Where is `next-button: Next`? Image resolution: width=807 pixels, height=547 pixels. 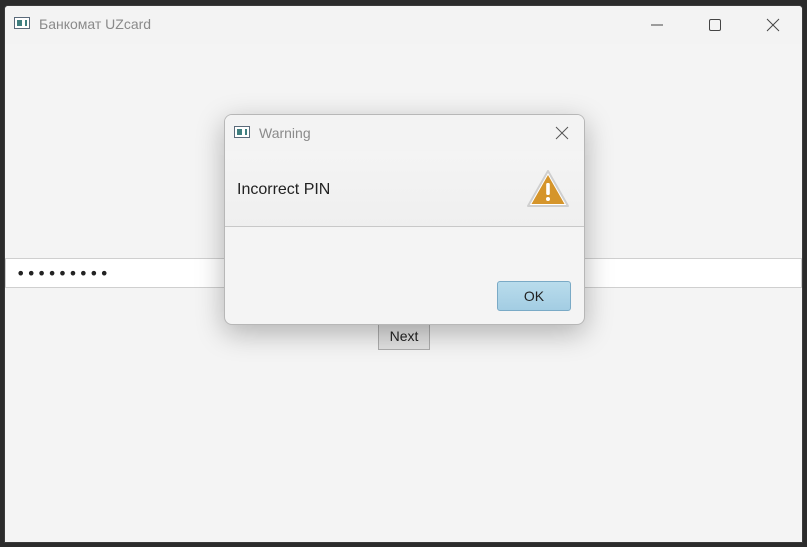
next-button: Next is located at coordinates (404, 335).